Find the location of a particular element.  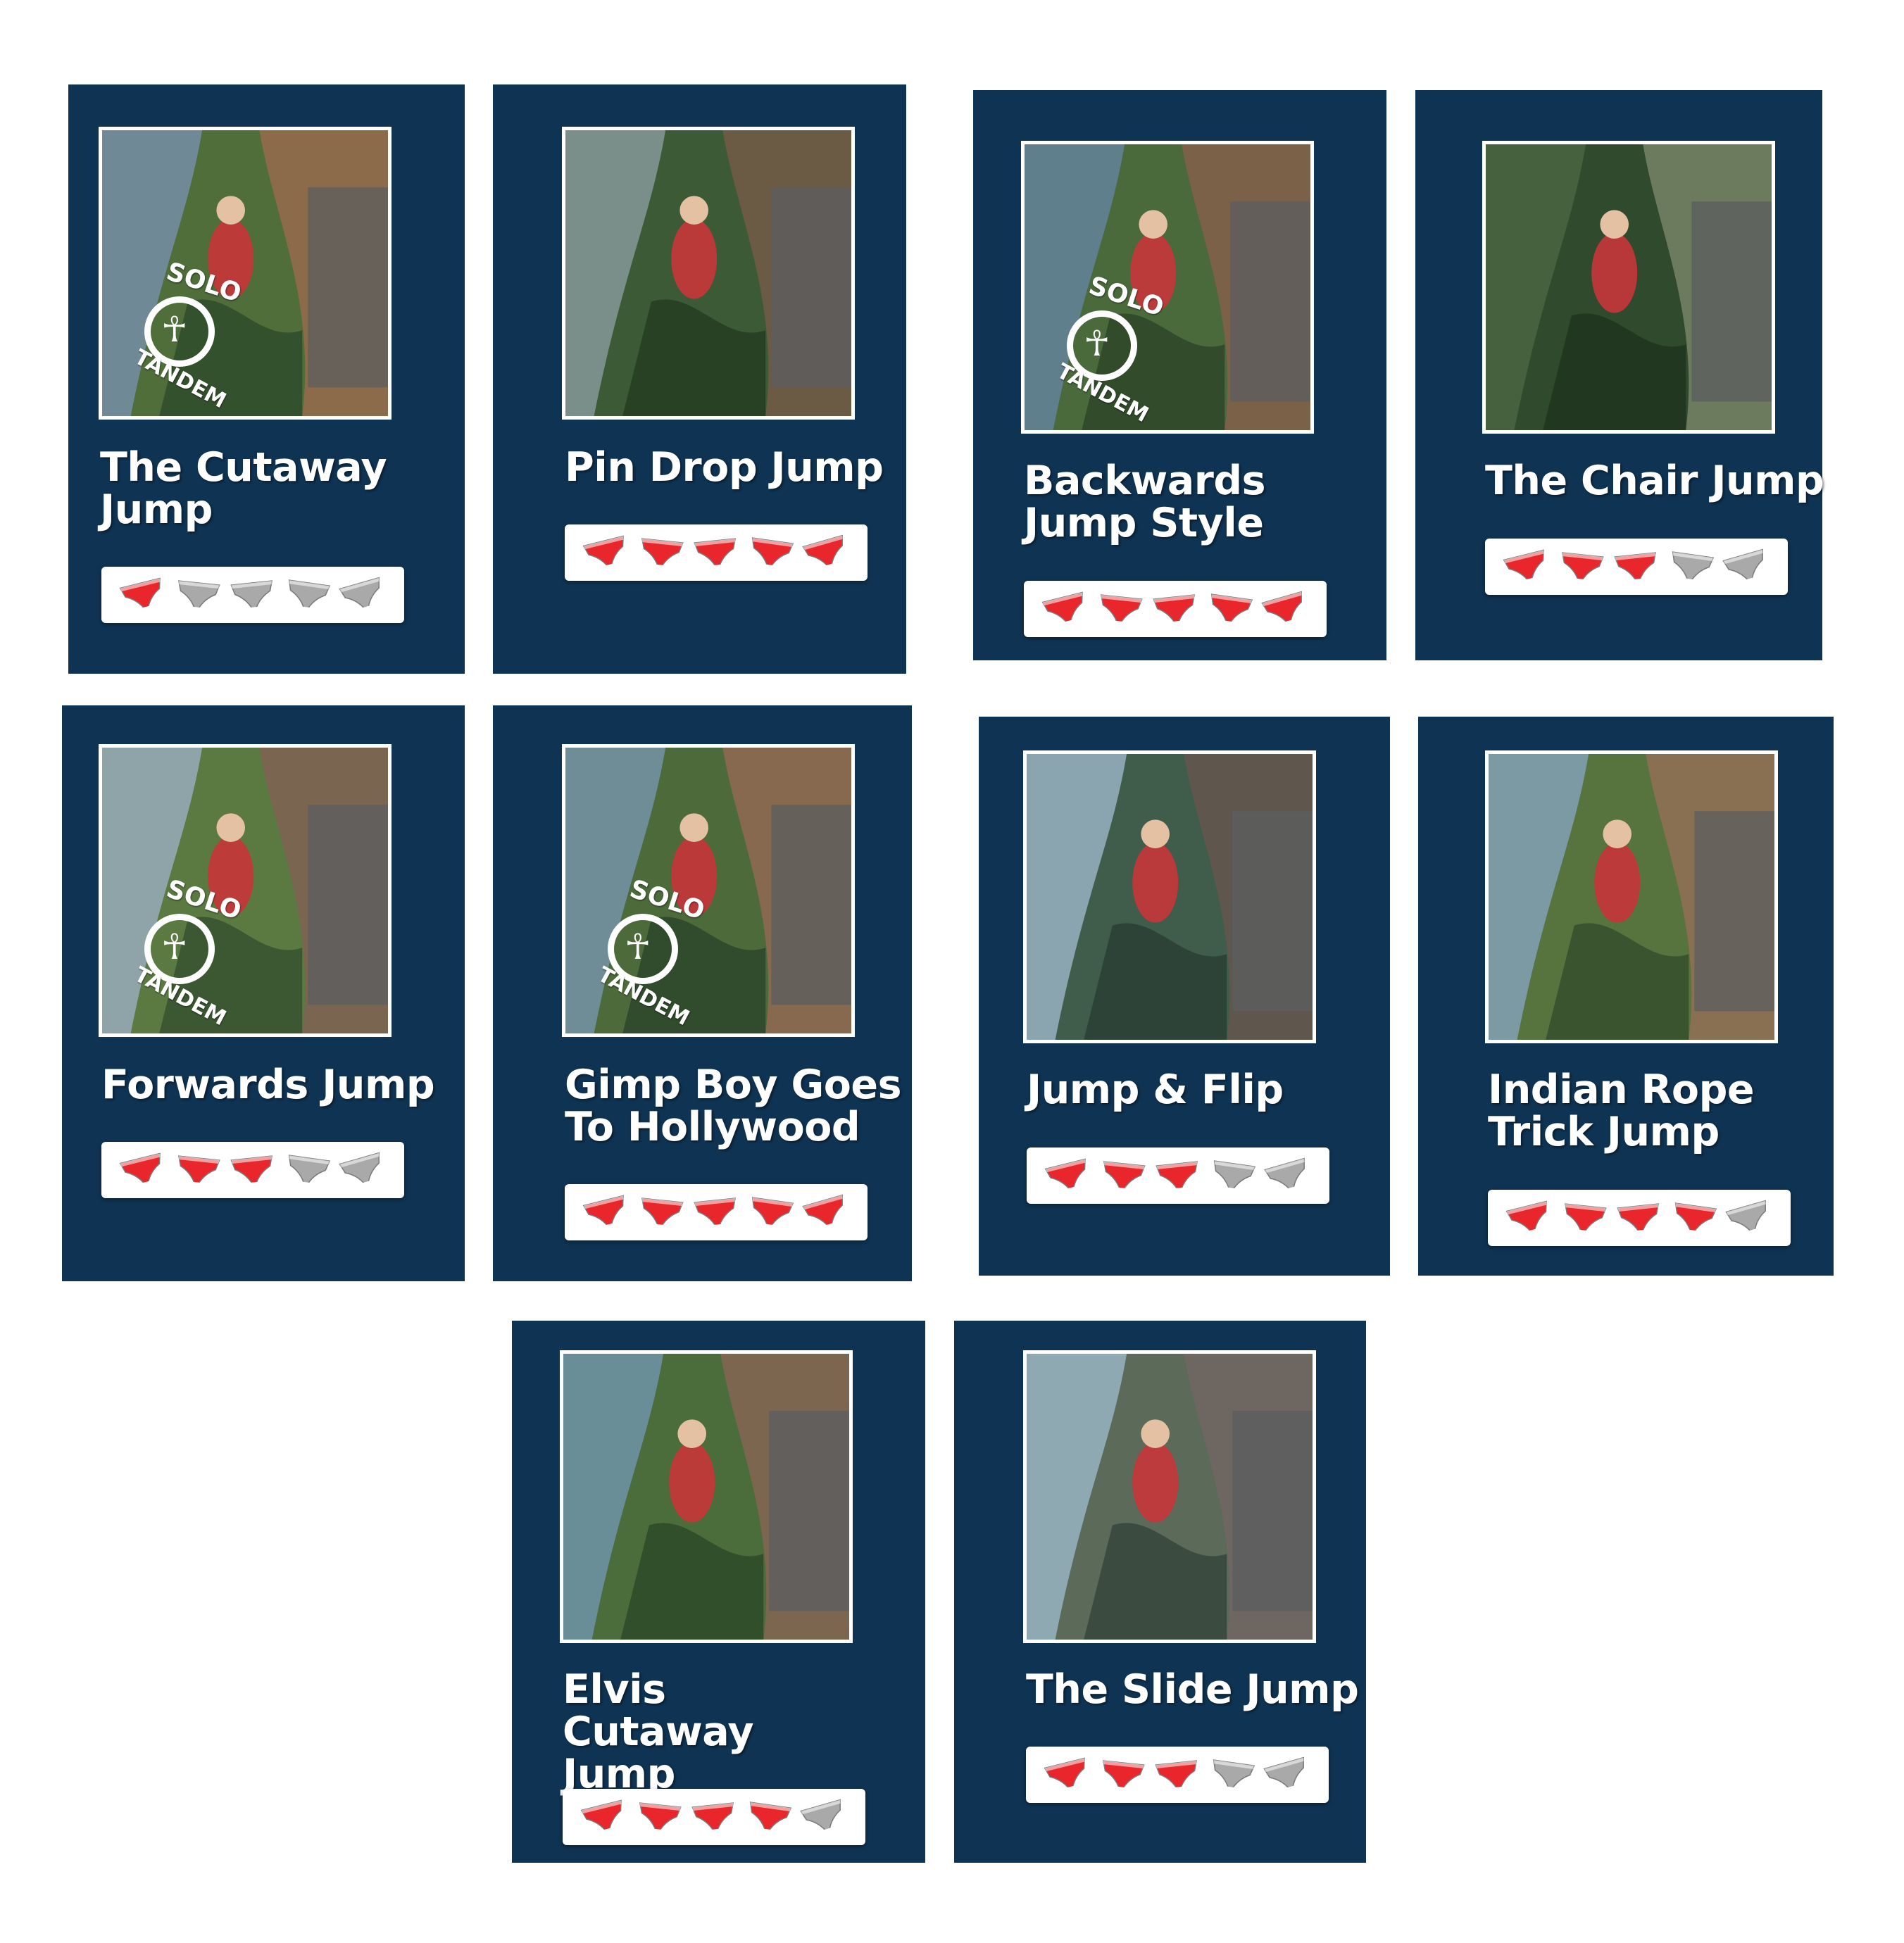

jump-card: ☥ SOLO TANDEM Backwards Jump Style is located at coordinates (1180, 375).